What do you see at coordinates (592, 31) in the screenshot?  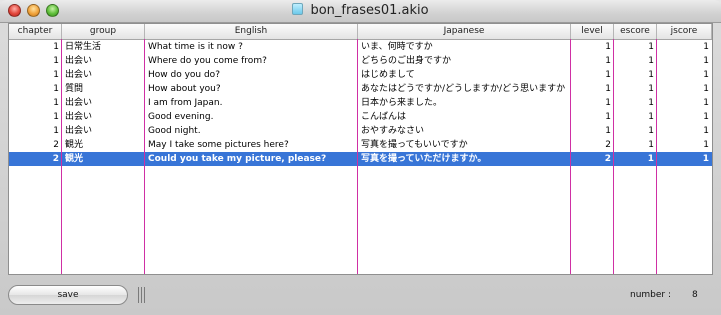 I see `column-header-level: level` at bounding box center [592, 31].